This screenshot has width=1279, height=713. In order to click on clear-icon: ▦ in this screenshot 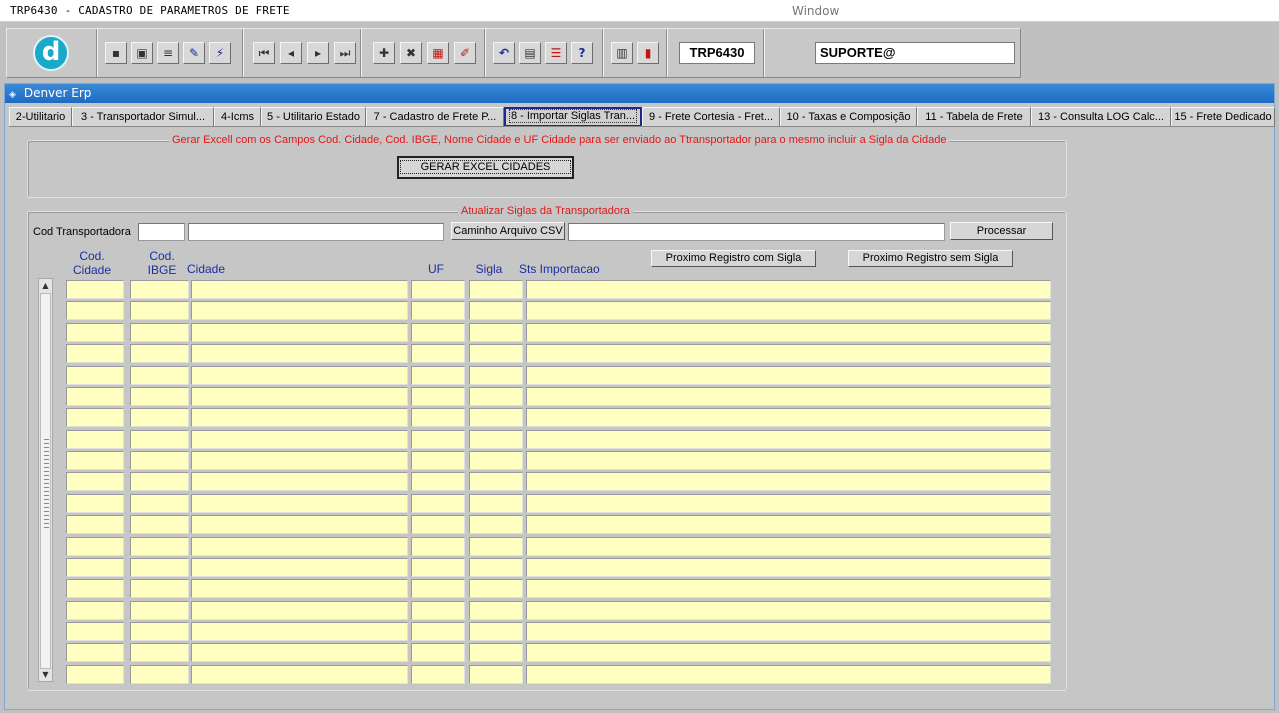, I will do `click(438, 53)`.